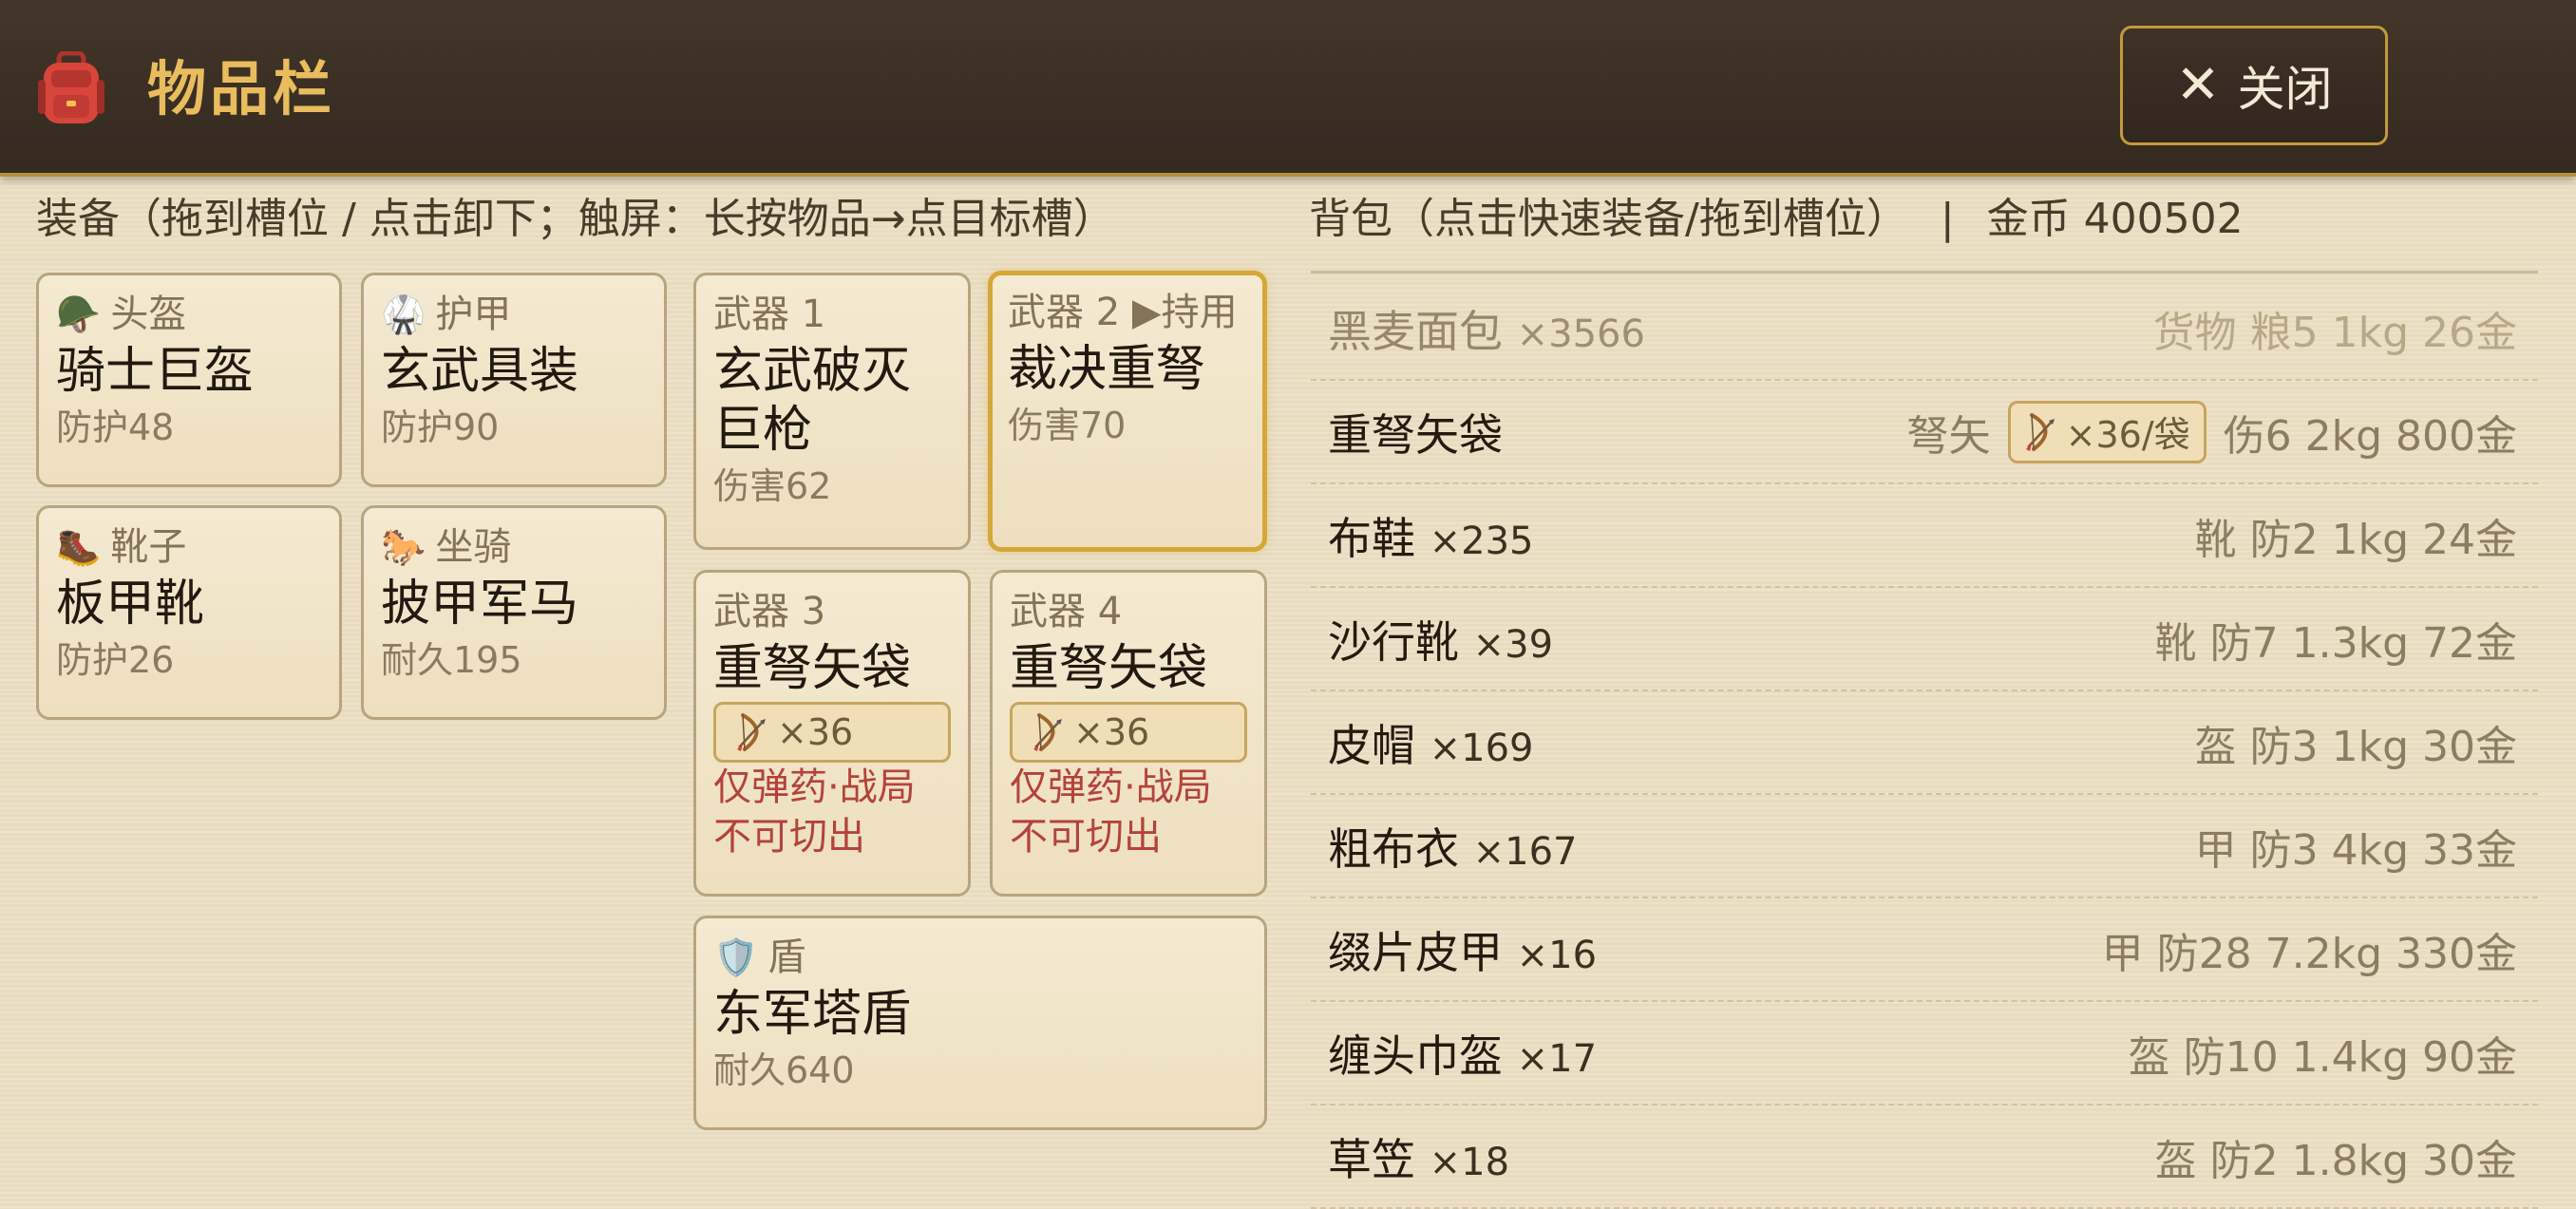  I want to click on item-name: 重弩矢袋, so click(1415, 435).